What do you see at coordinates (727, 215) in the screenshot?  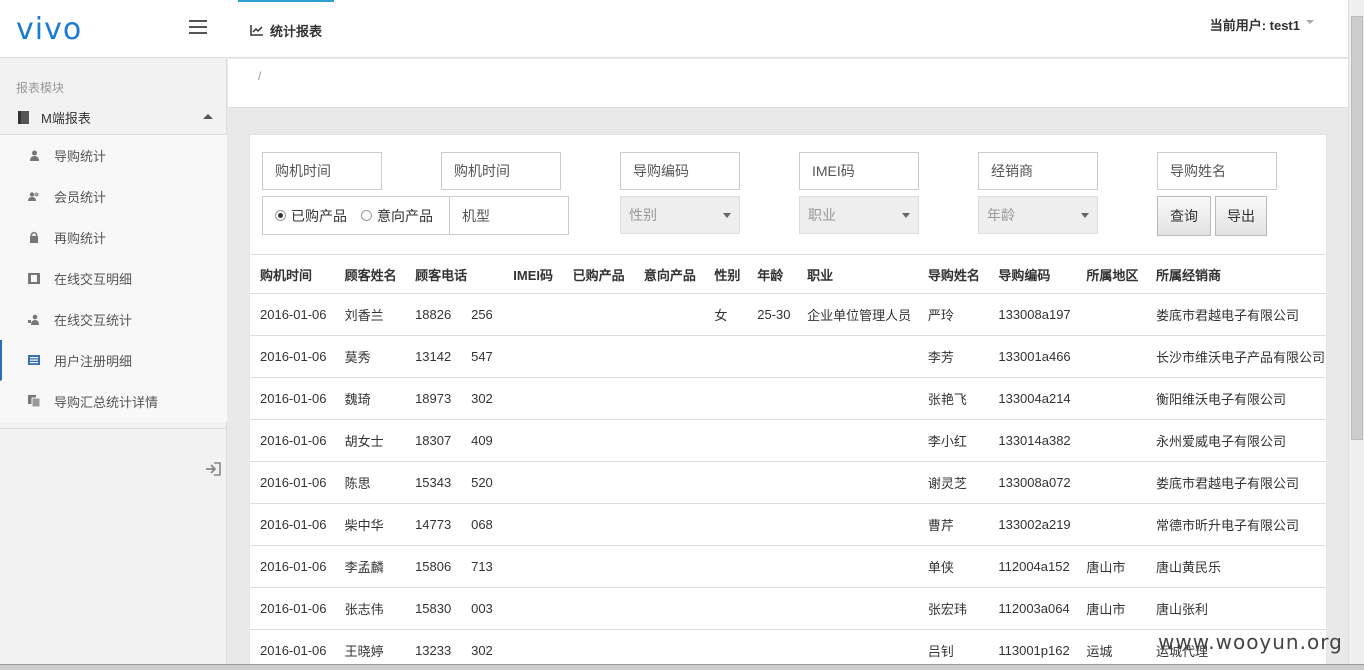 I see `dropdown-arrow-icon` at bounding box center [727, 215].